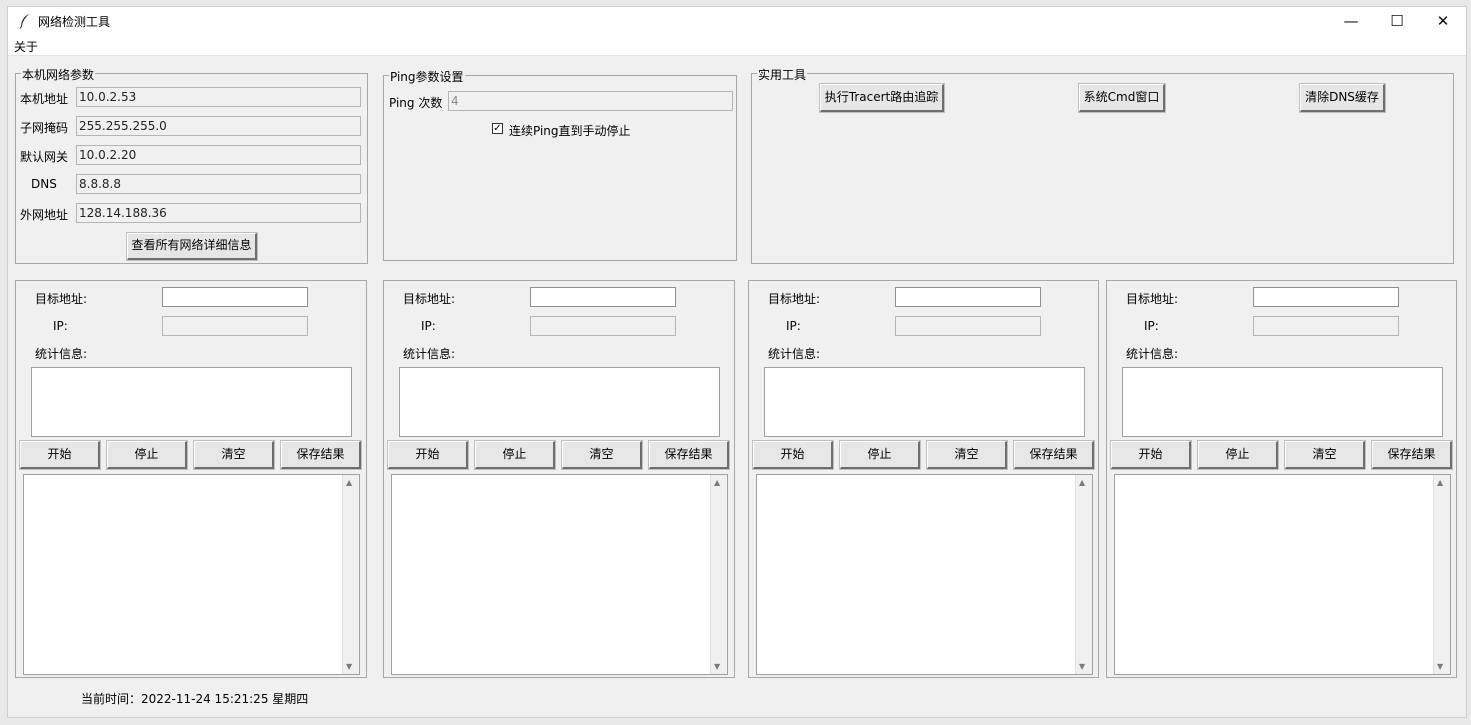  I want to click on ping-settings-legend: Ping参数设置, so click(427, 76).